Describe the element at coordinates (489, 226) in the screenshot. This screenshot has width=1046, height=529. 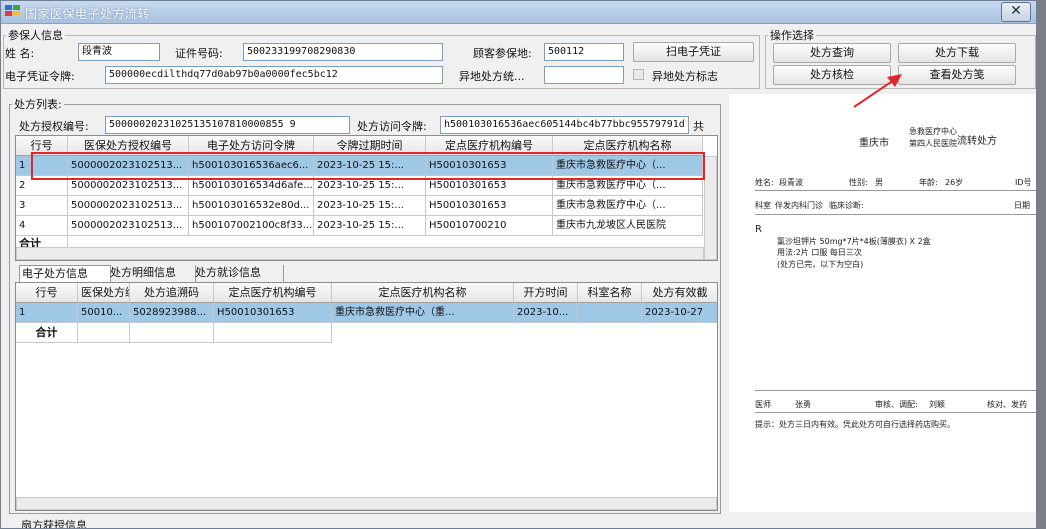
I see `cell: H50010700210` at that location.